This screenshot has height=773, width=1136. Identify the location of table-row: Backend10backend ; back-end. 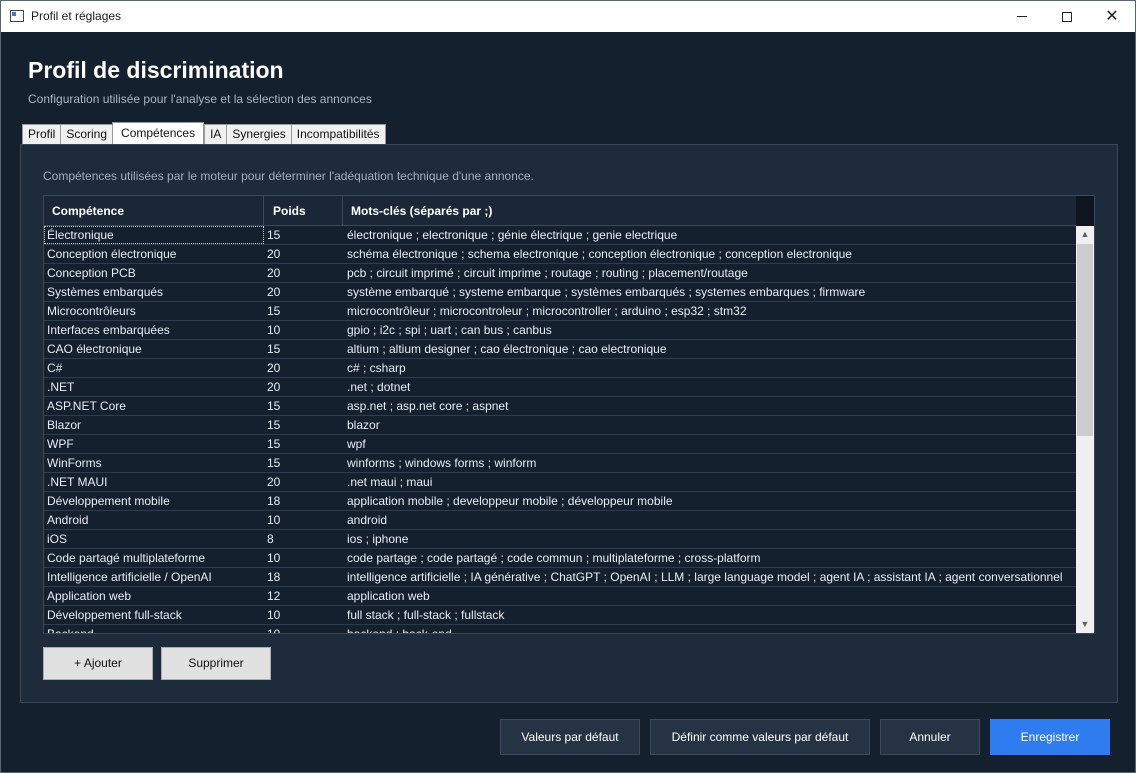
(560, 629).